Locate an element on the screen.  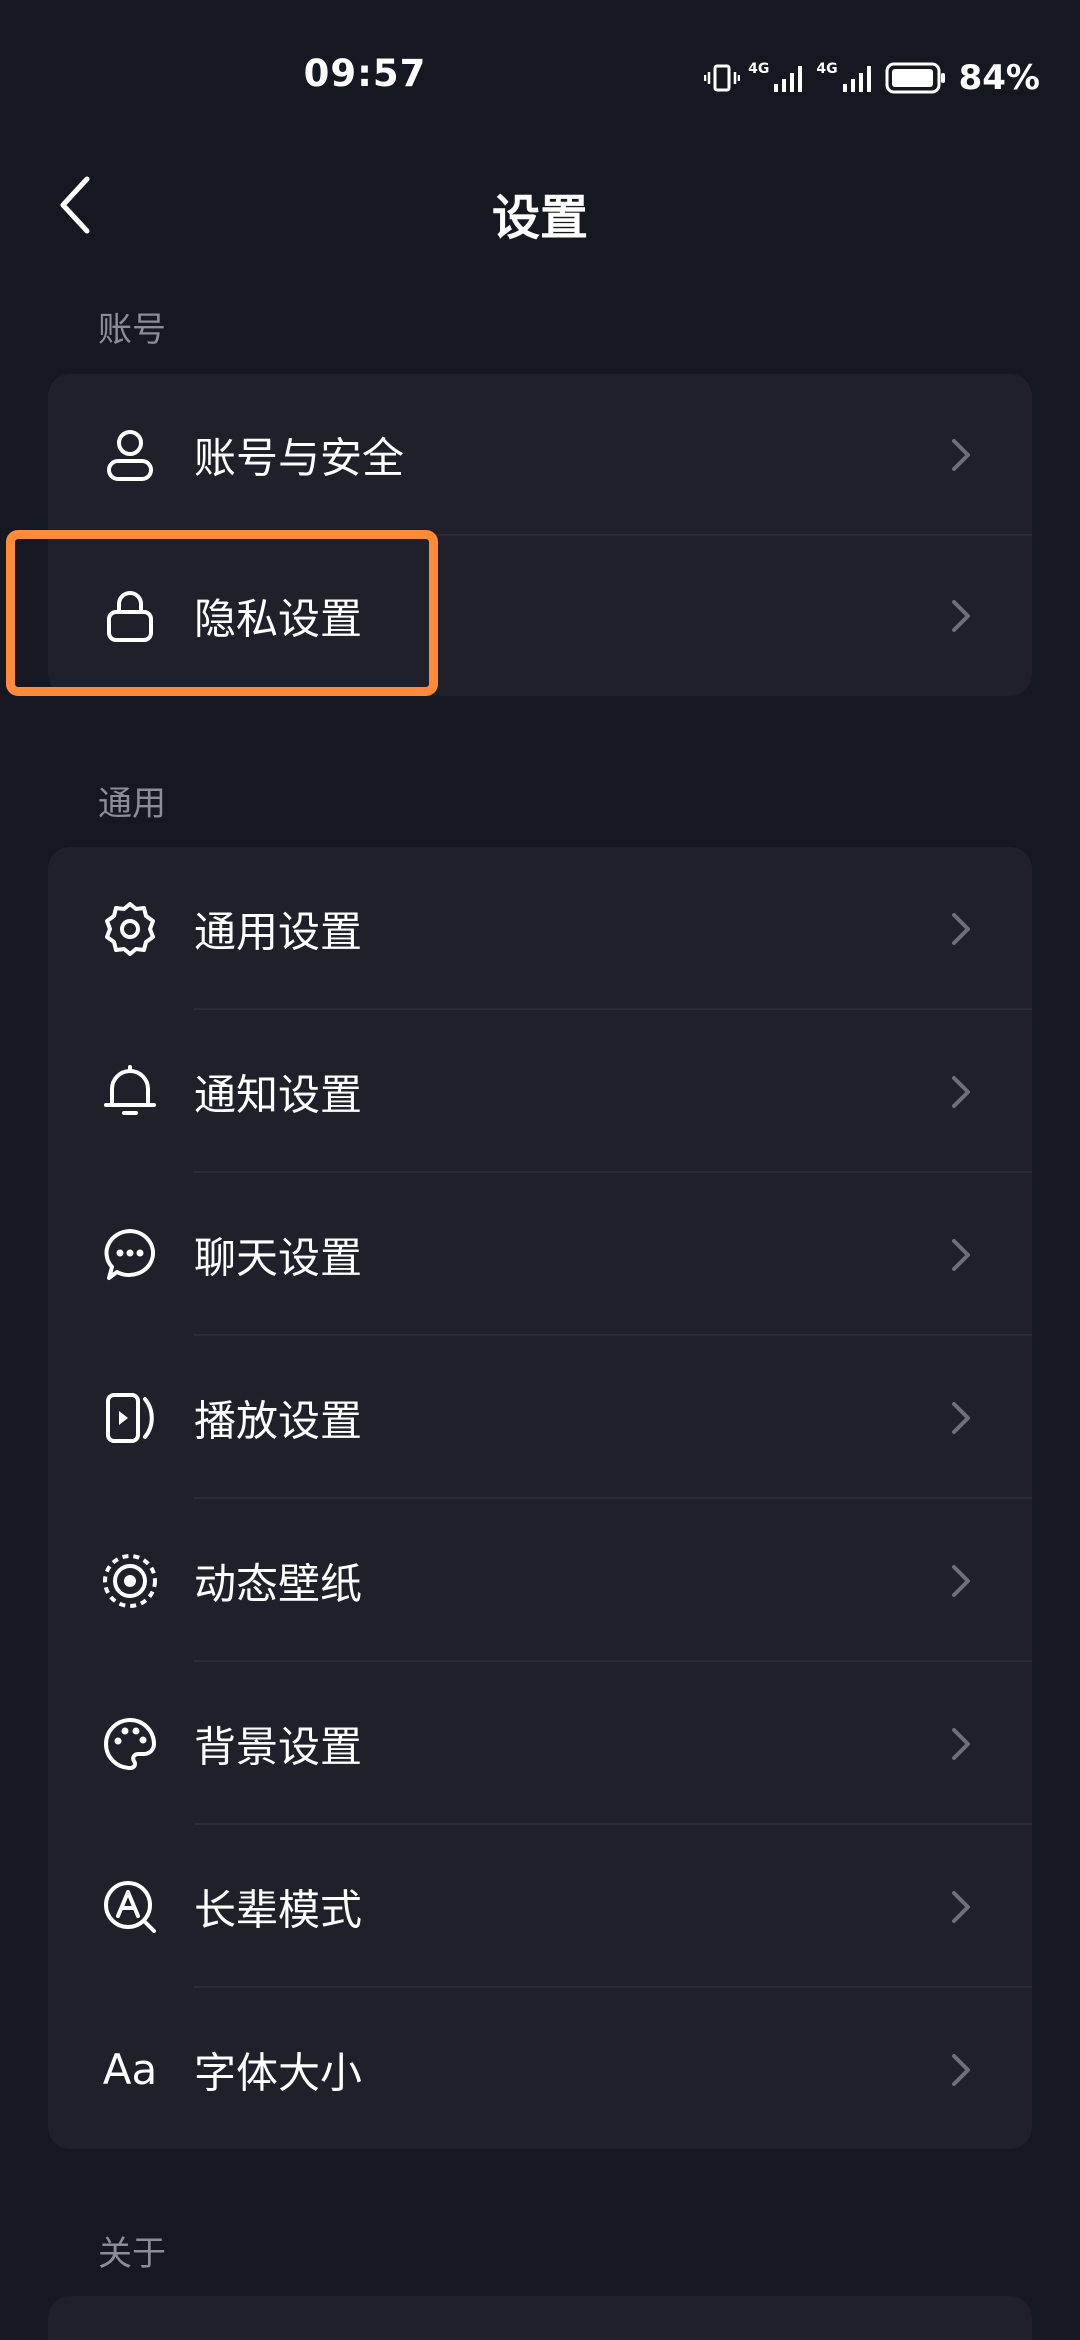
row-privacy-settings: 隐私设置 is located at coordinates (540, 616).